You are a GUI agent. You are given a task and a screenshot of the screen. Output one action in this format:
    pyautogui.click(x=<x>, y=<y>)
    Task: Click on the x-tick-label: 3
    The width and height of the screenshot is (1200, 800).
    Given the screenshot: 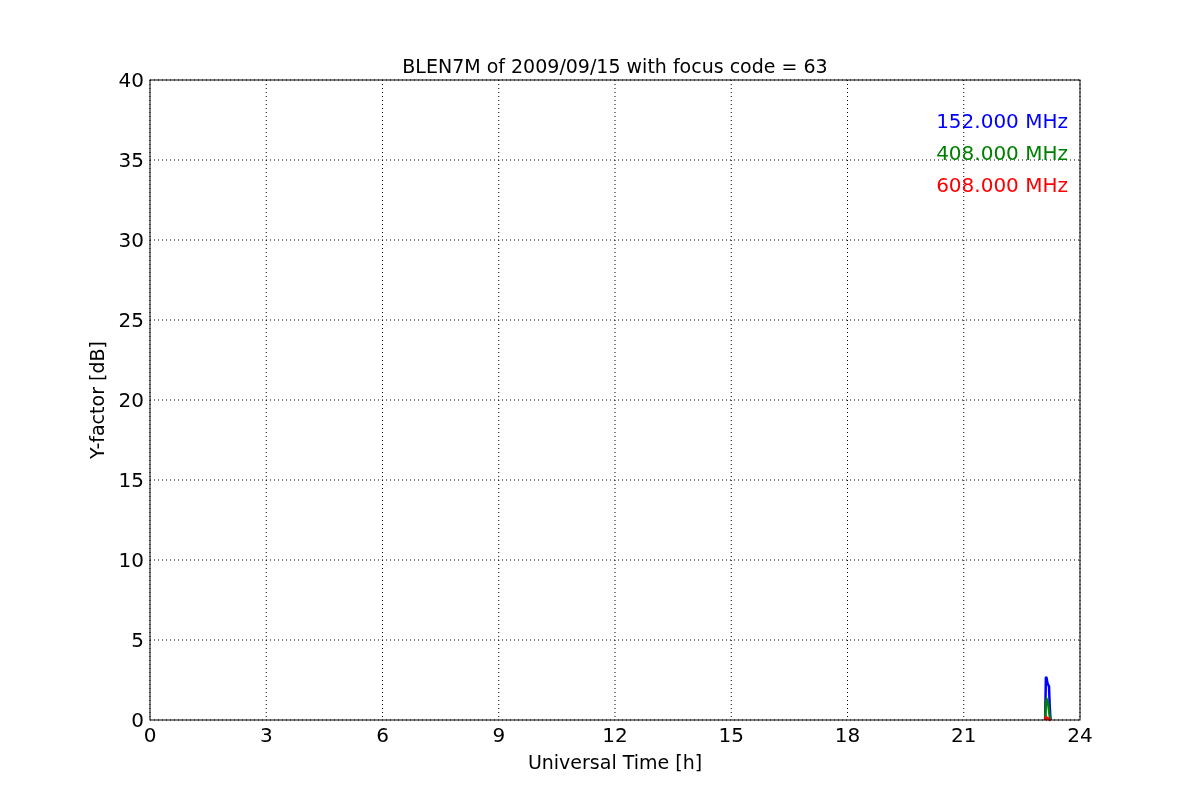 What is the action you would take?
    pyautogui.click(x=266, y=735)
    